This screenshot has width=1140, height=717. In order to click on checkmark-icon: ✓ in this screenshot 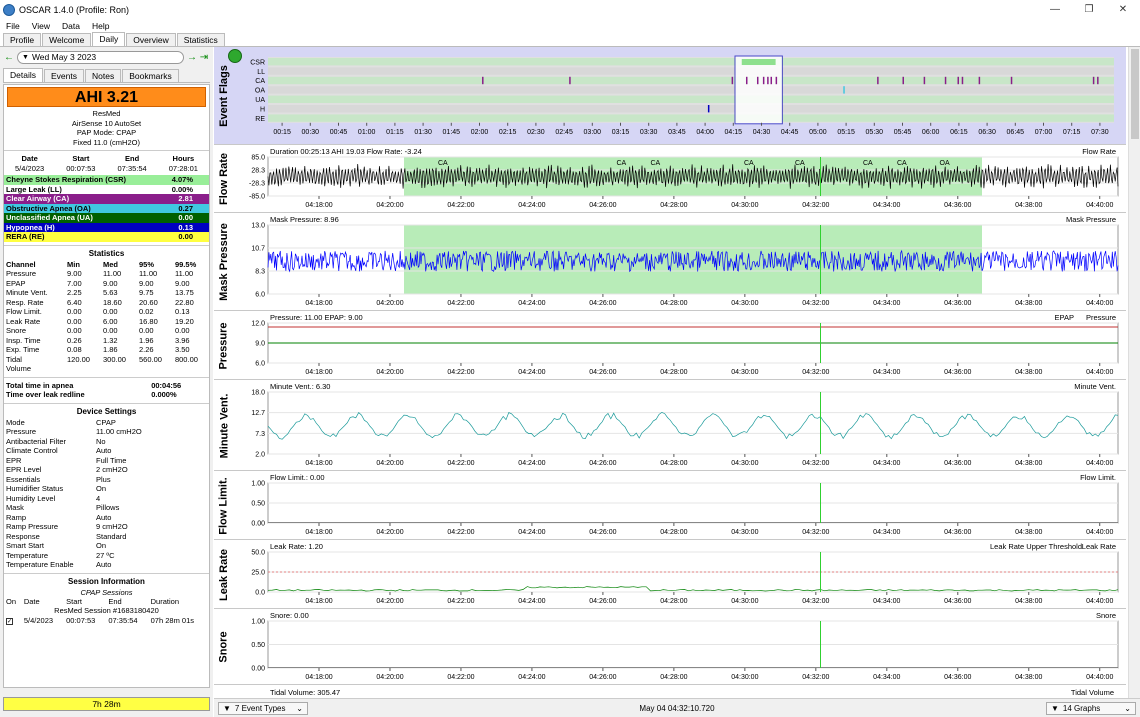, I will do `click(9, 621)`.